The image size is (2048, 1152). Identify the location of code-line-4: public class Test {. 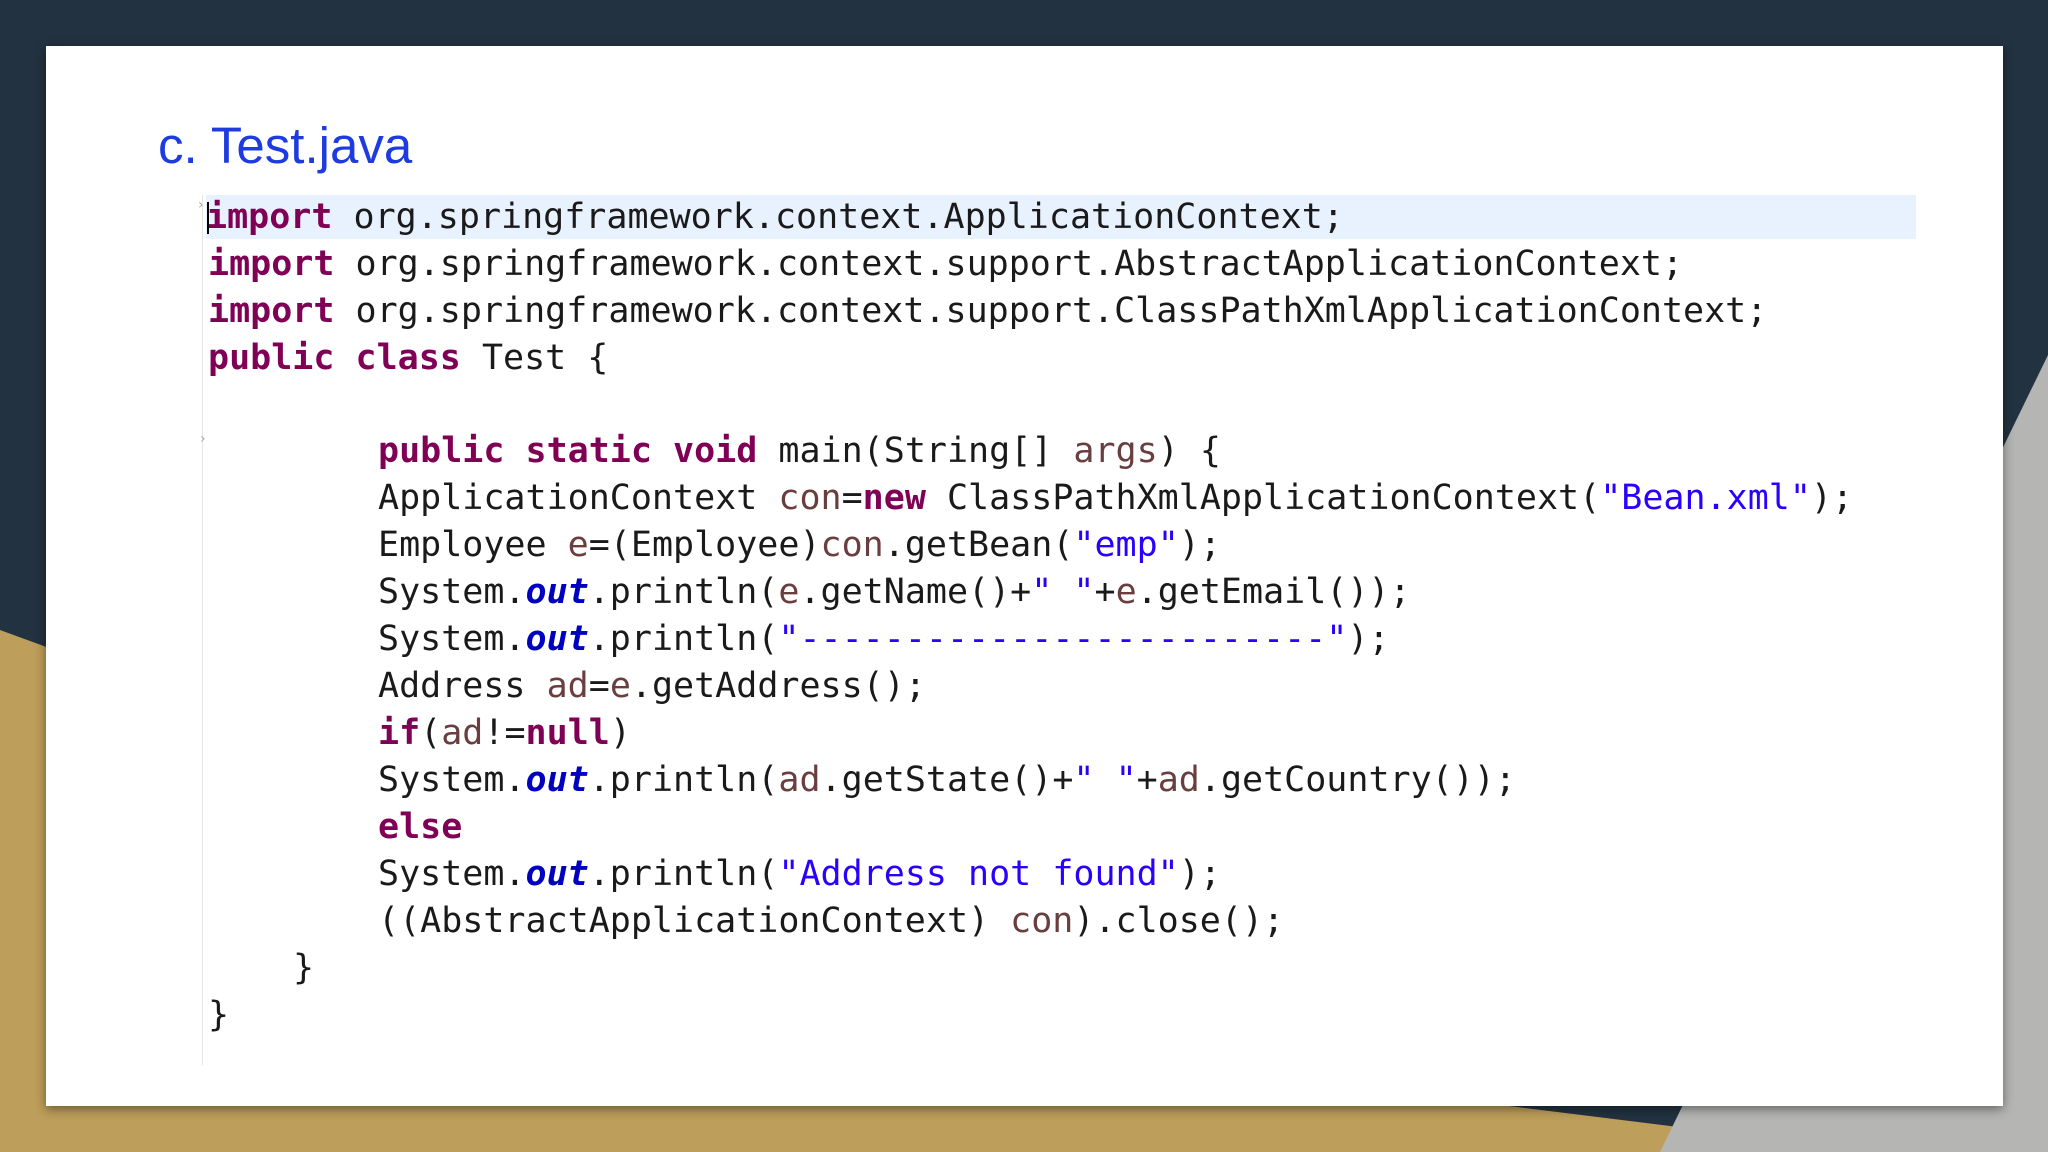
(408, 358).